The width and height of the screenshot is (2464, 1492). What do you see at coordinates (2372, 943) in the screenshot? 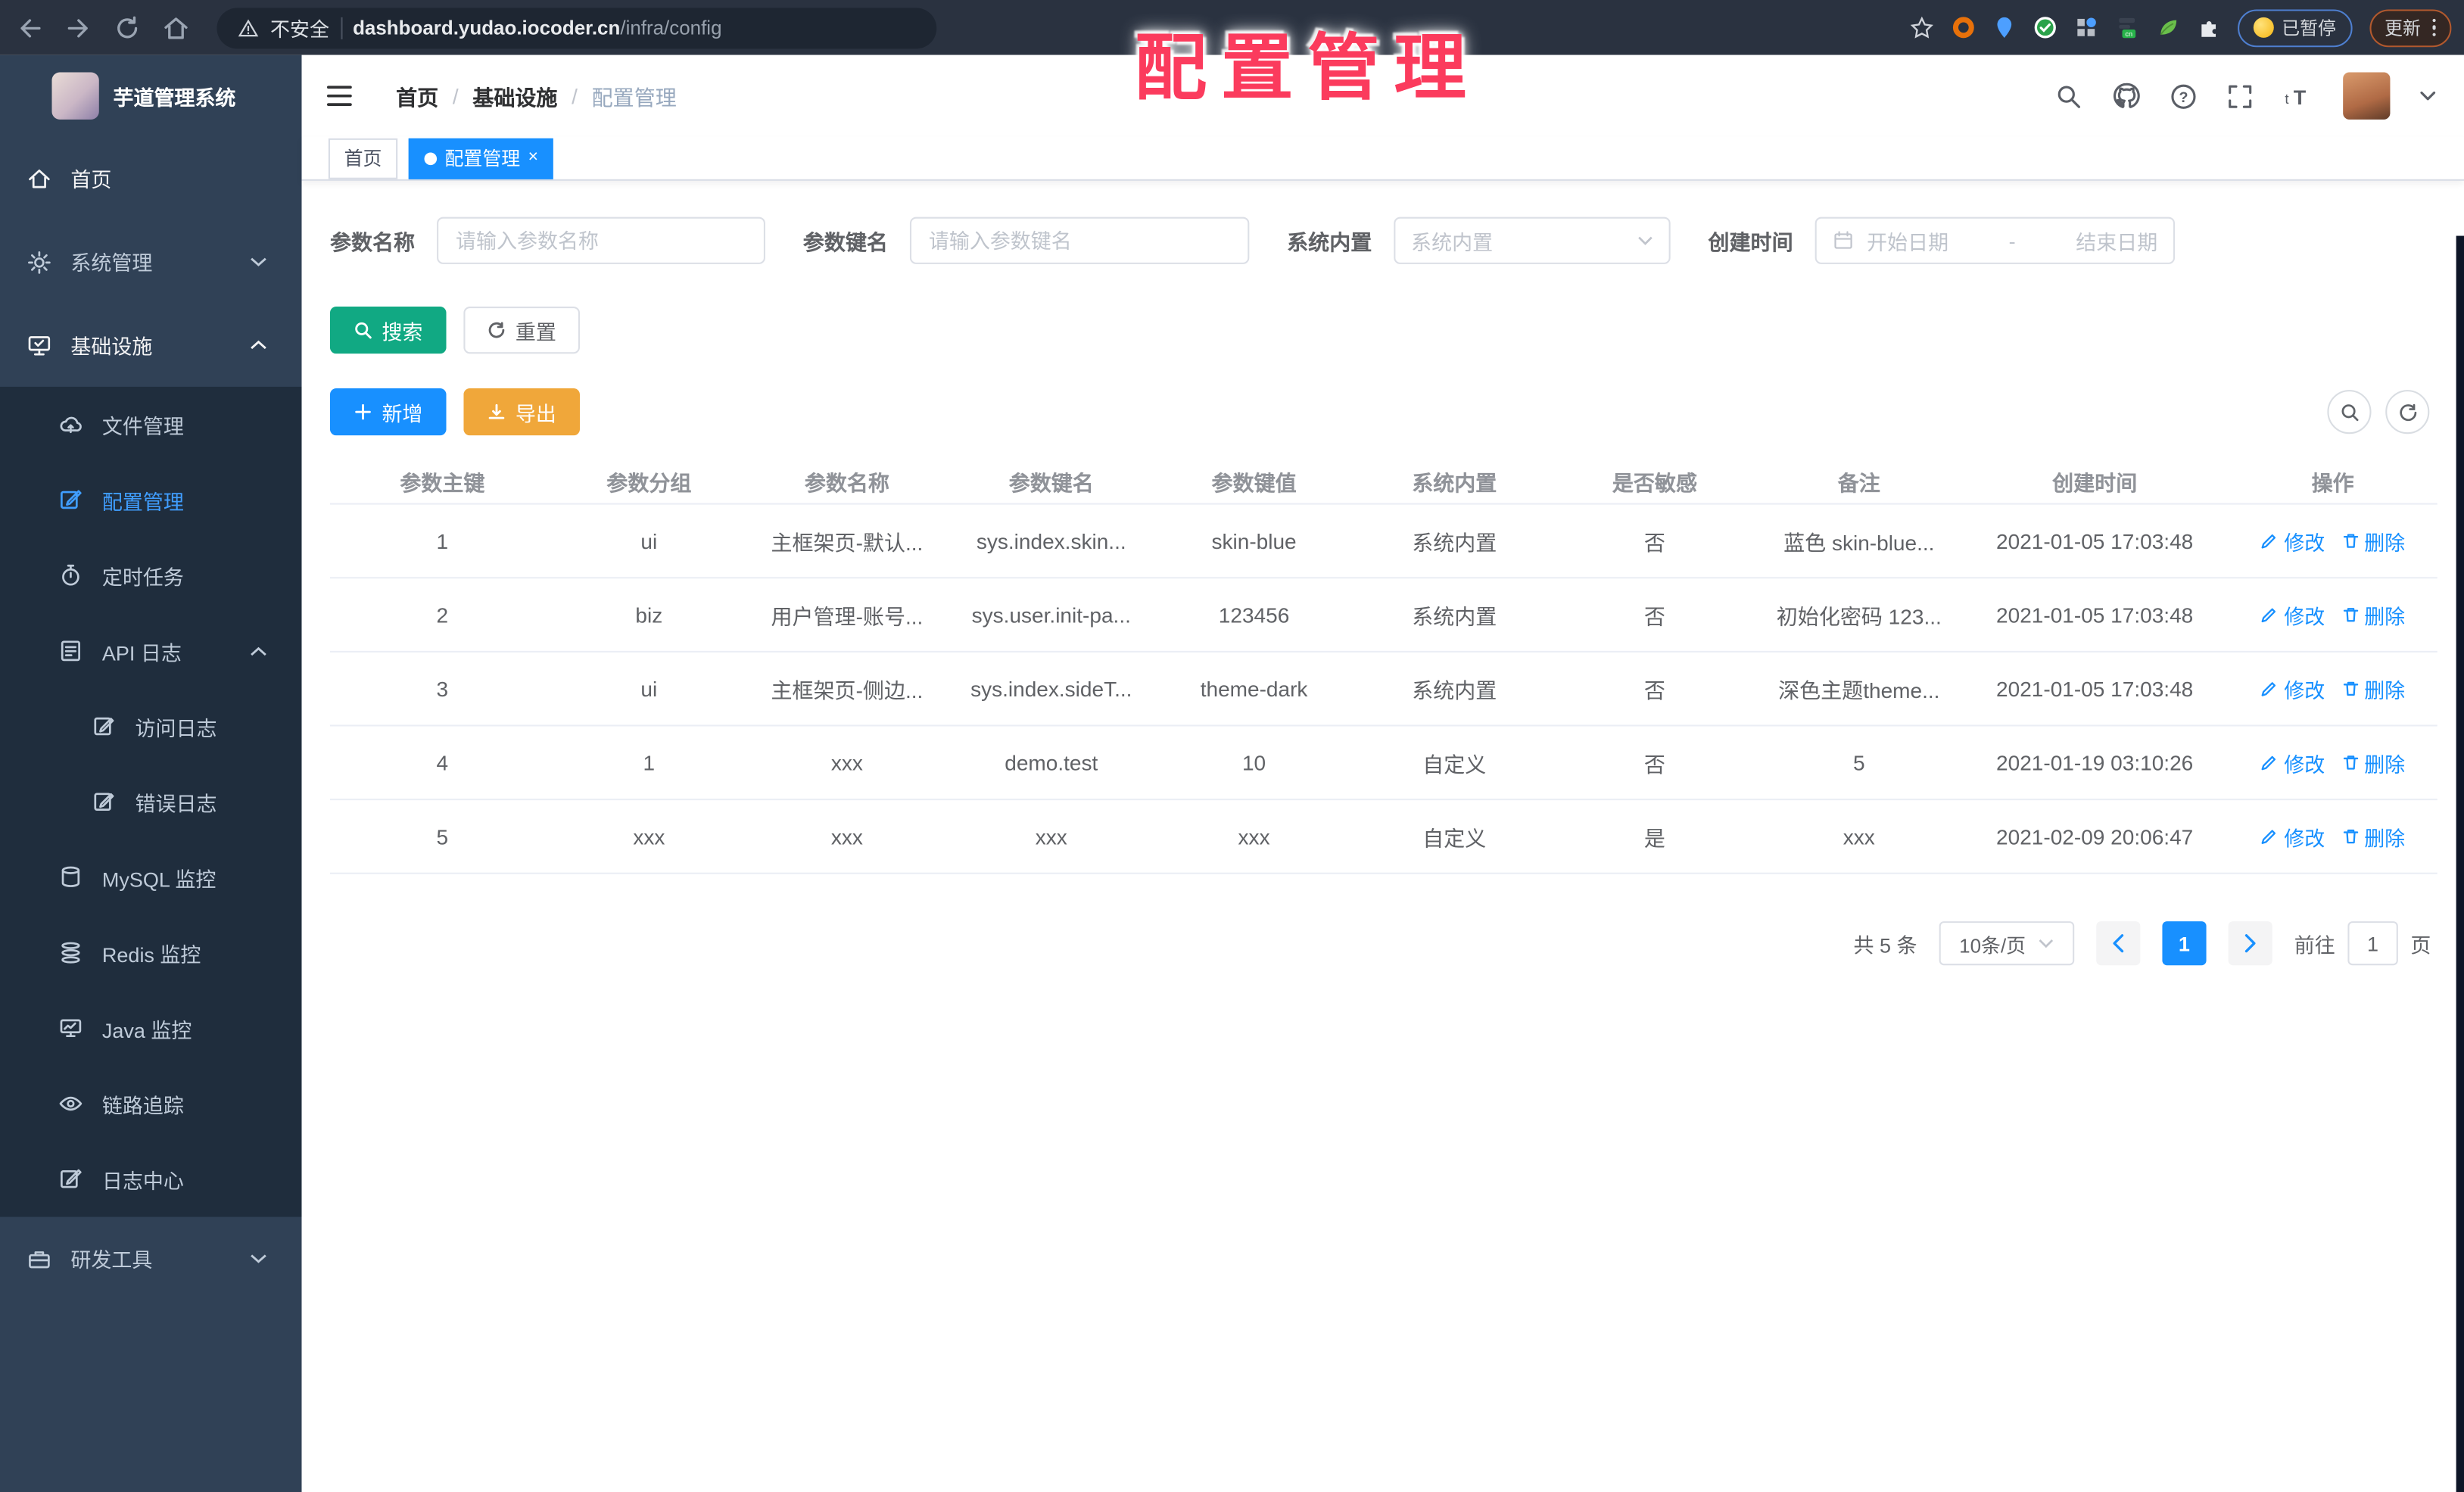
I see `goto-page-input` at bounding box center [2372, 943].